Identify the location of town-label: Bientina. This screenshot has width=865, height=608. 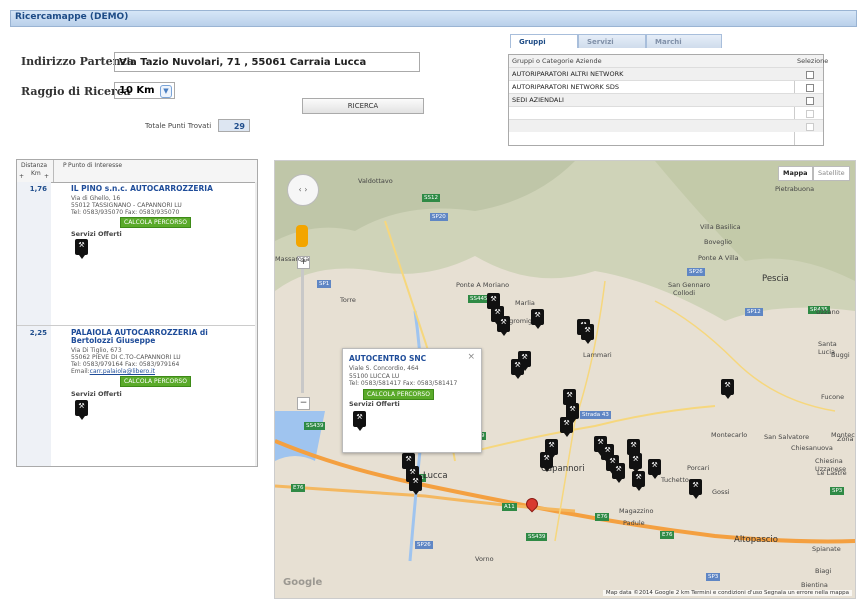
(814, 585).